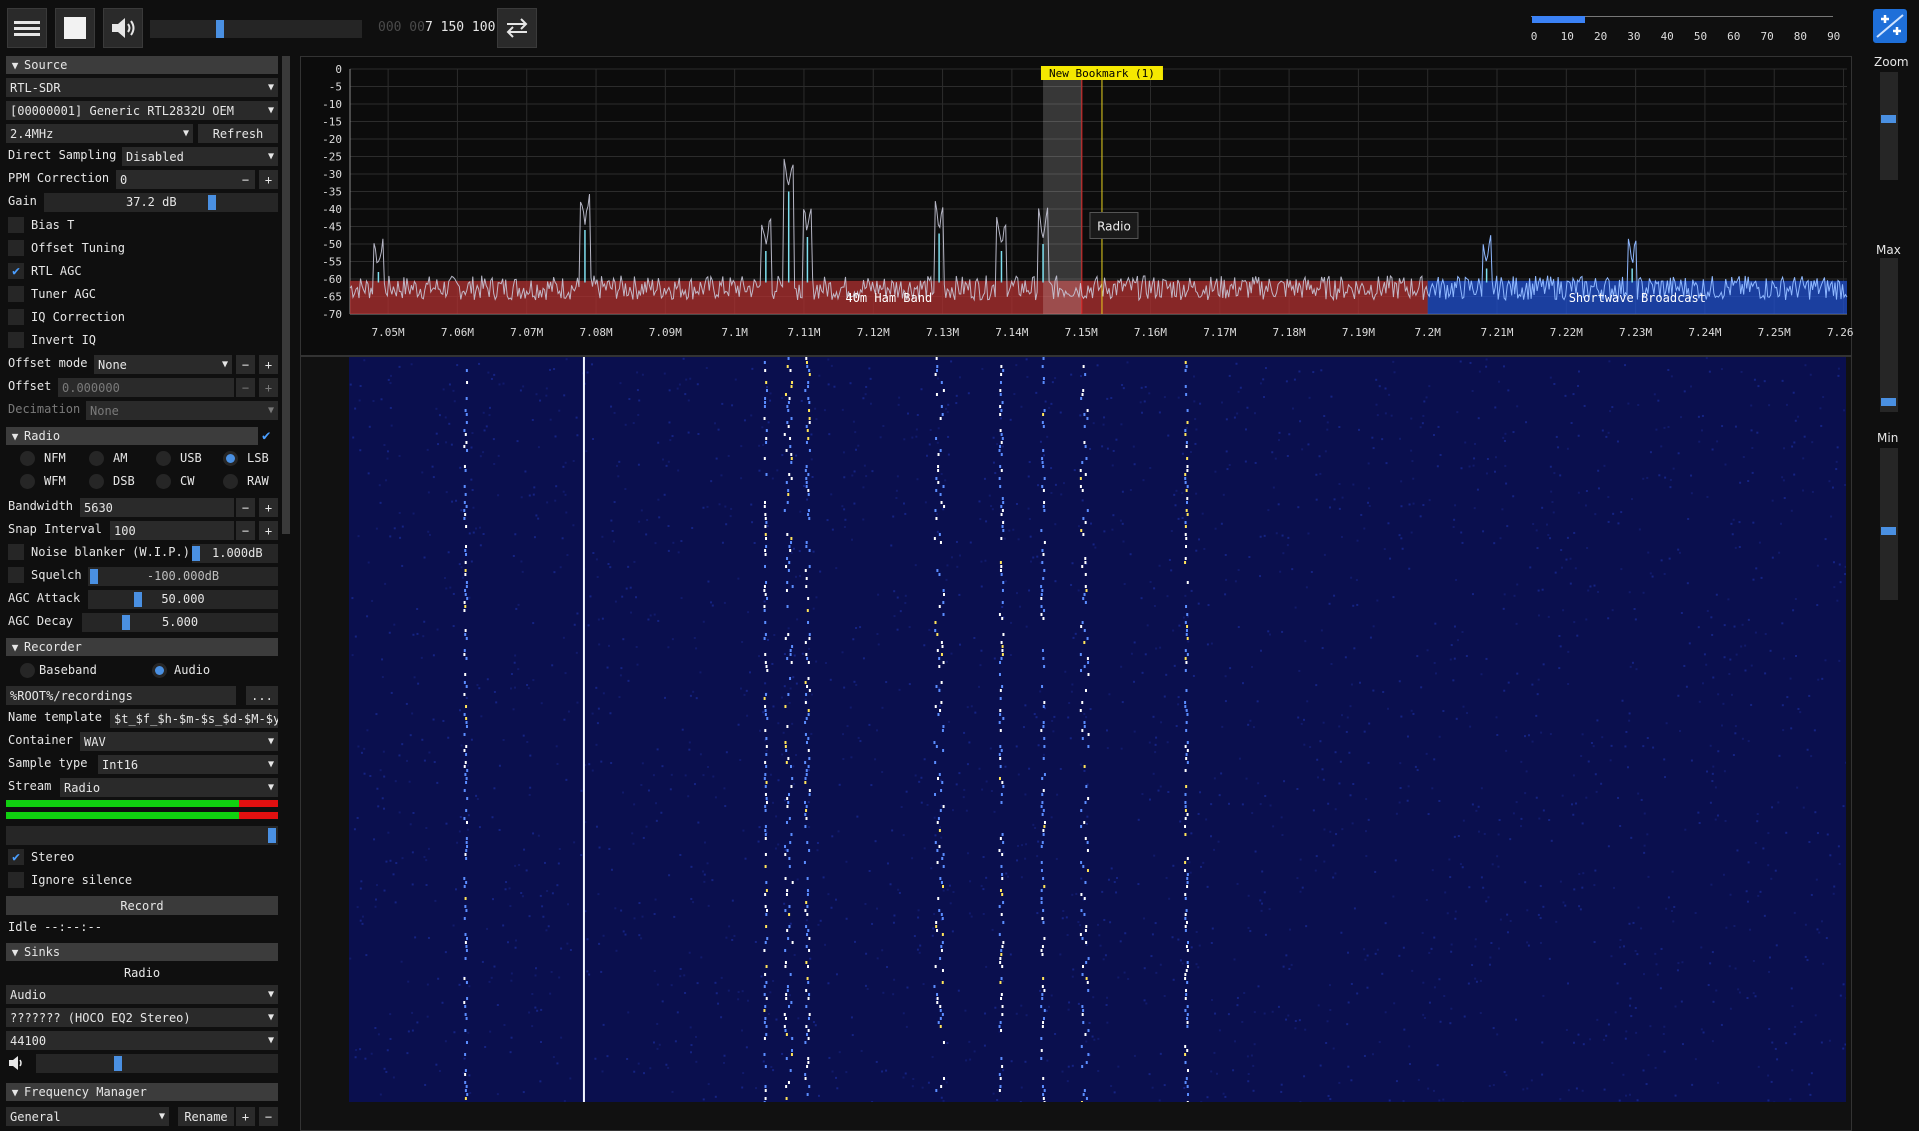 Image resolution: width=1919 pixels, height=1131 pixels. I want to click on iq-correction-checkbox, so click(16, 317).